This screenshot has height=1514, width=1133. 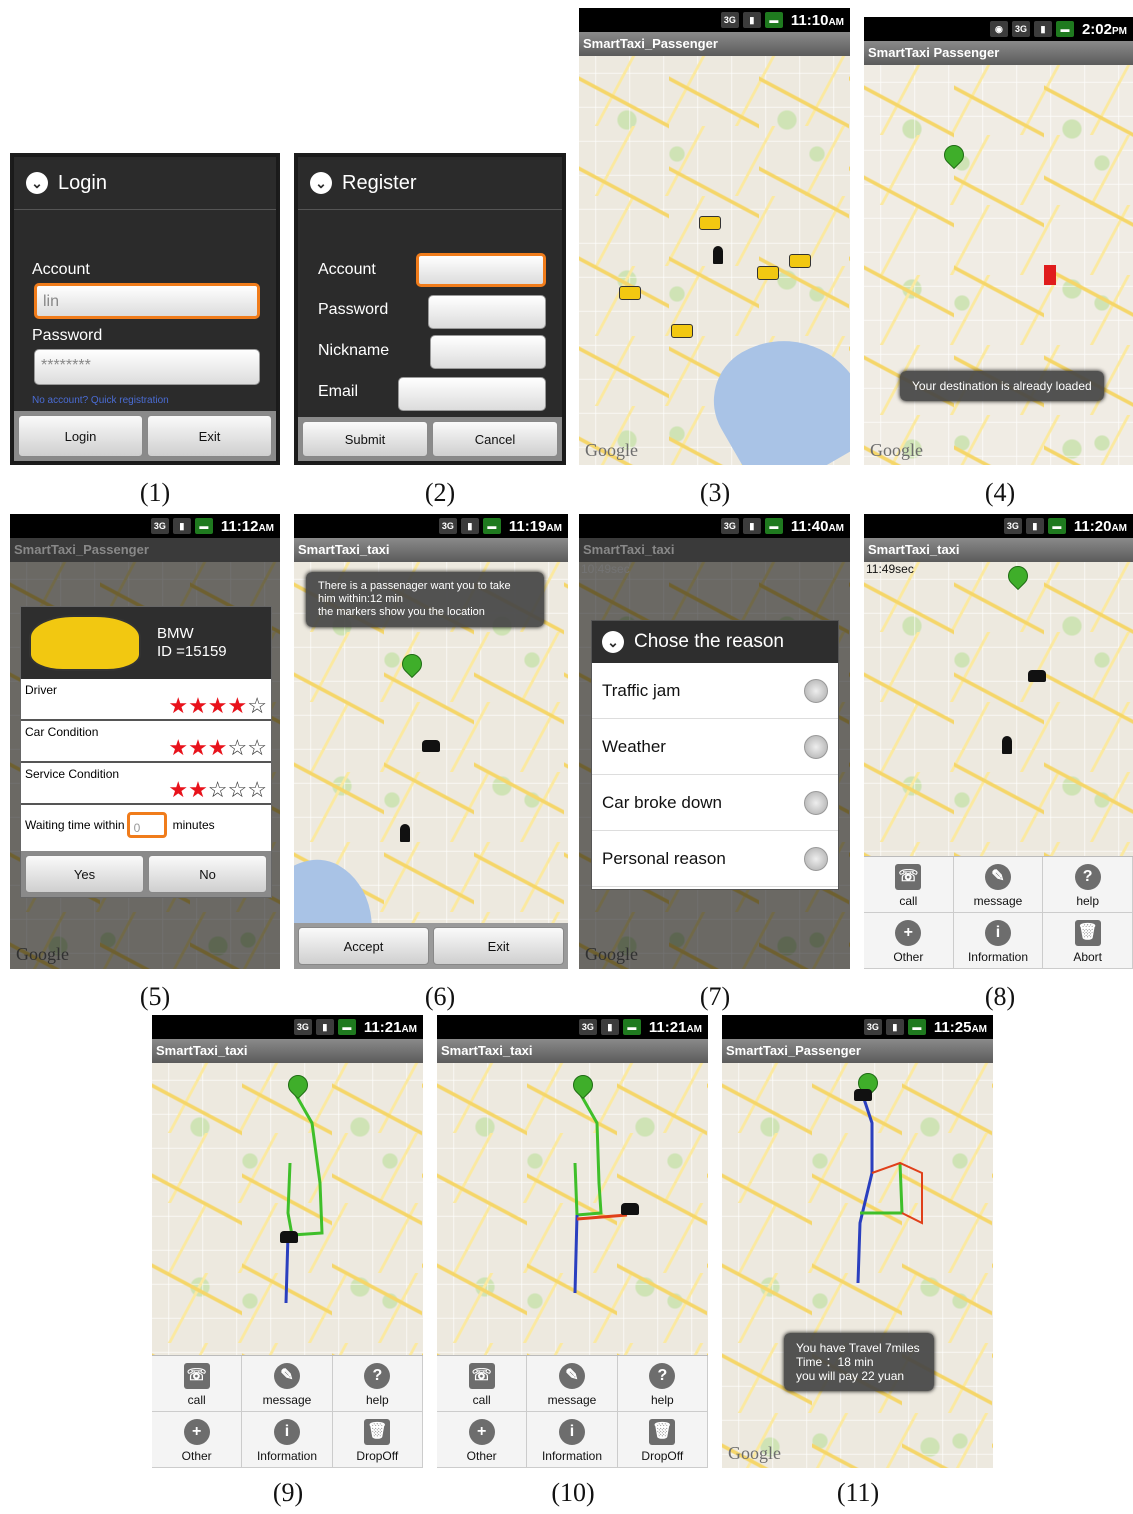 I want to click on origin-pin-icon, so click(x=953, y=158).